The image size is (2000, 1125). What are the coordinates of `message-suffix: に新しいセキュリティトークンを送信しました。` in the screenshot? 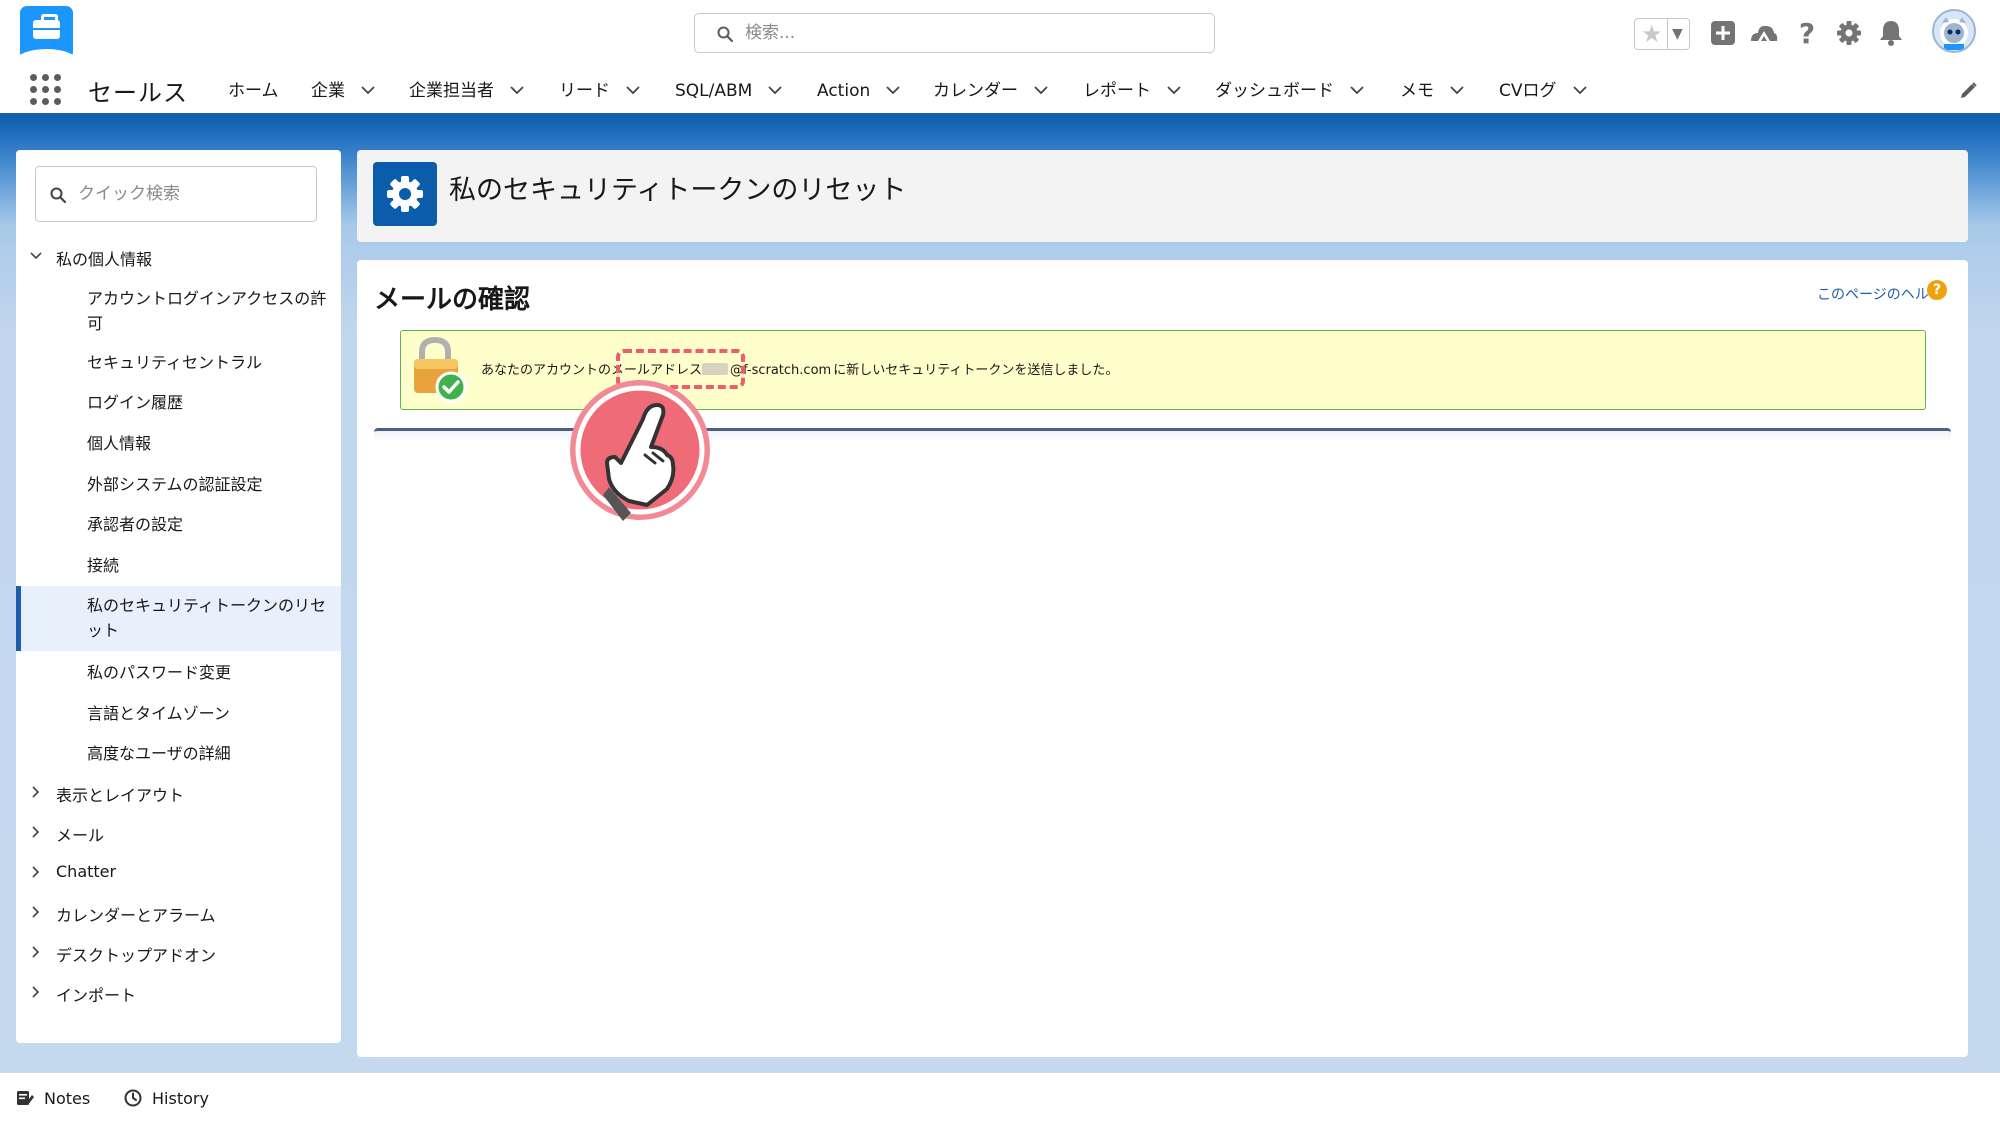 It's located at (976, 370).